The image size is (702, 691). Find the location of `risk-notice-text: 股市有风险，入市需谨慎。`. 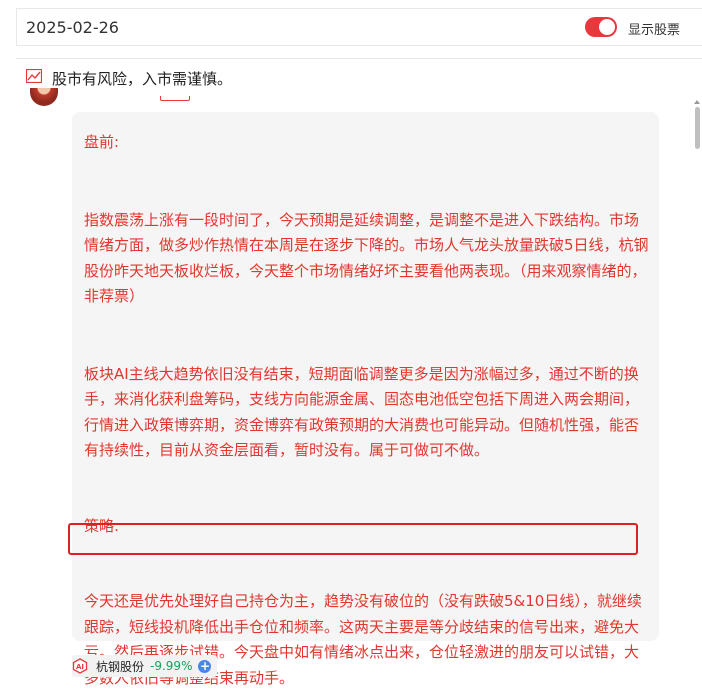

risk-notice-text: 股市有风险，入市需谨慎。 is located at coordinates (142, 79).